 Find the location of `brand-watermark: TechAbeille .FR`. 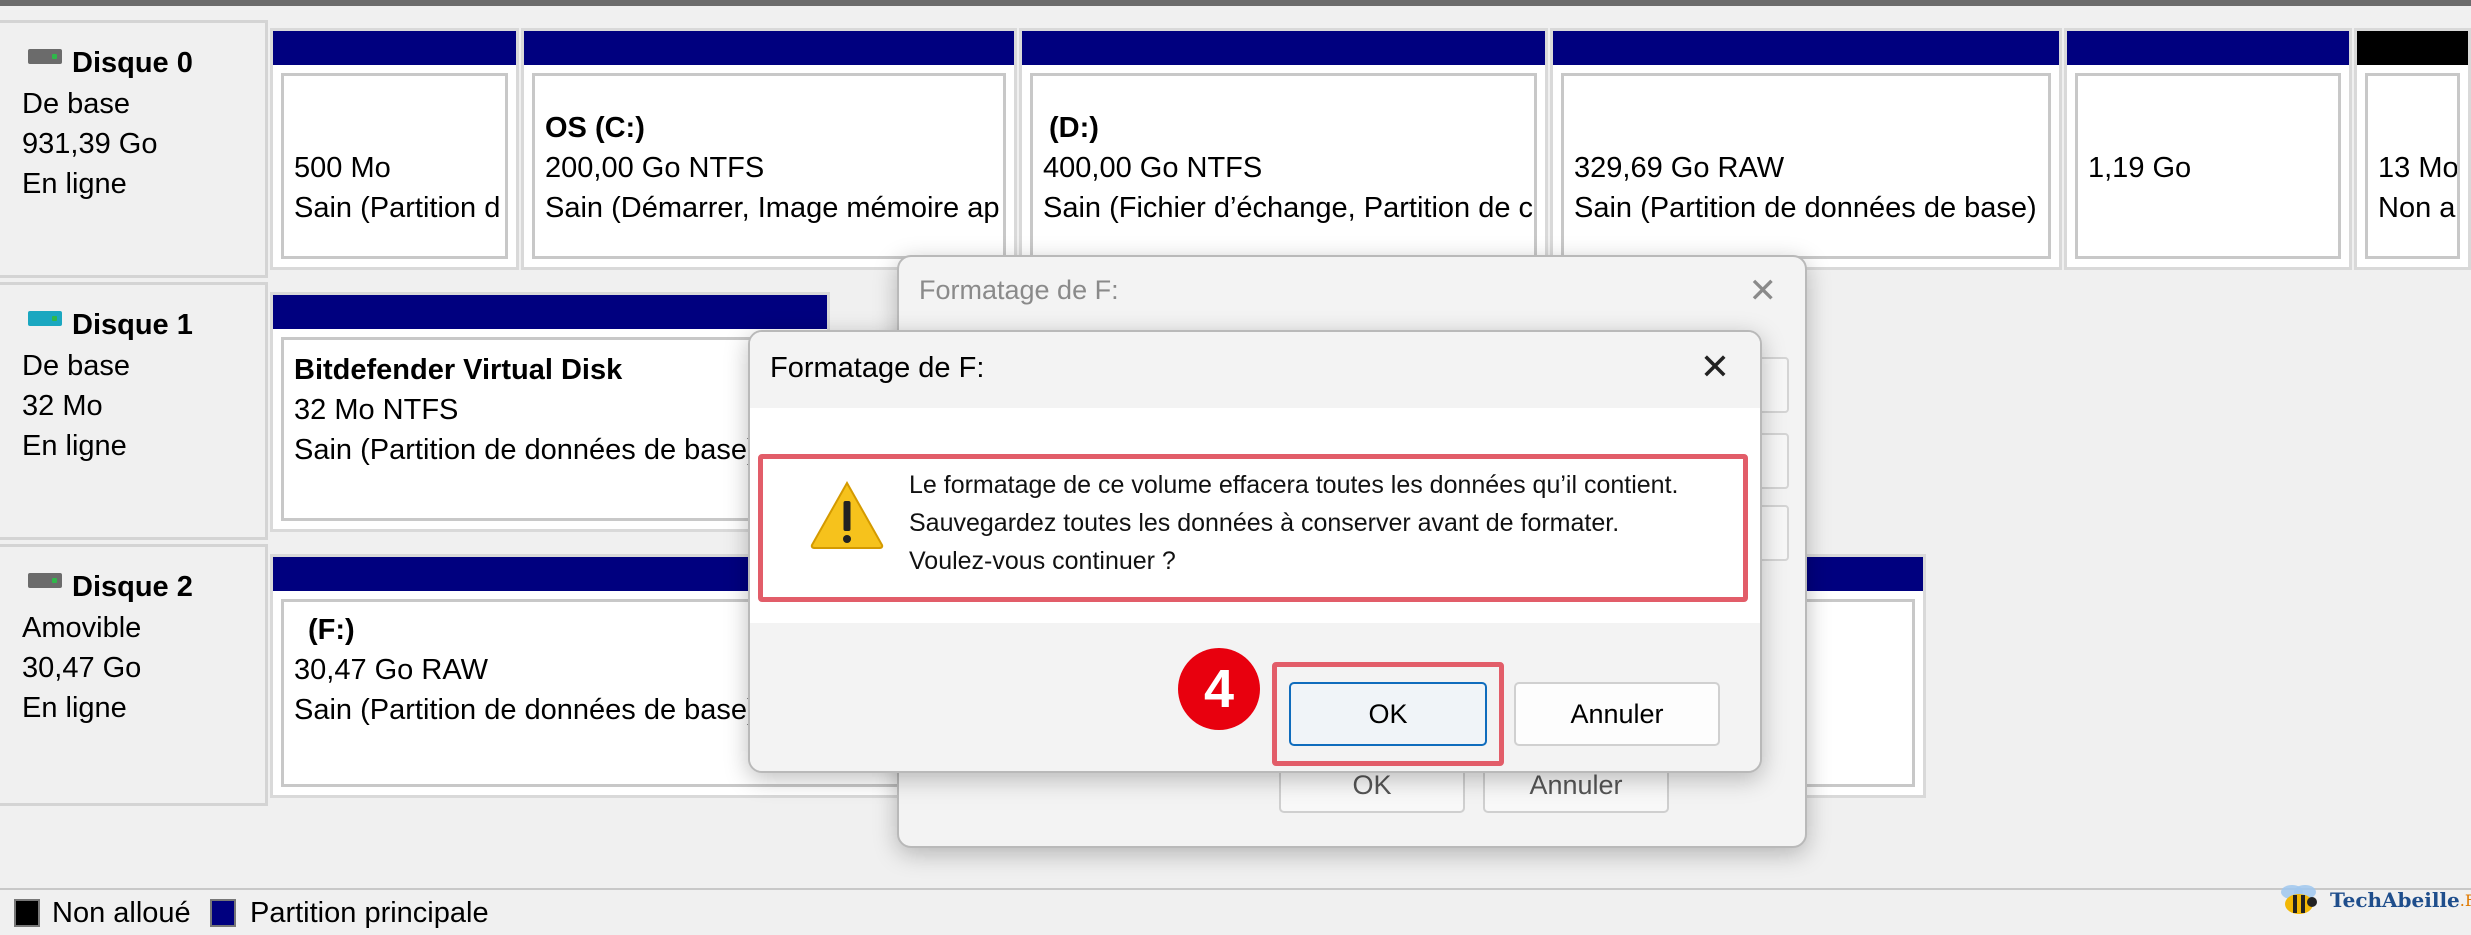

brand-watermark: TechAbeille .FR is located at coordinates (2372, 900).